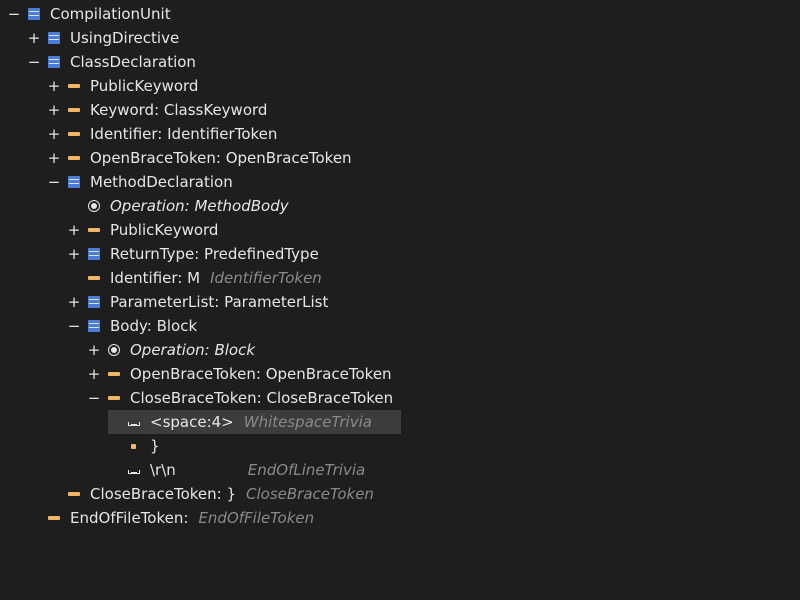 The image size is (800, 600). I want to click on node-label: Operation: Block, so click(193, 350).